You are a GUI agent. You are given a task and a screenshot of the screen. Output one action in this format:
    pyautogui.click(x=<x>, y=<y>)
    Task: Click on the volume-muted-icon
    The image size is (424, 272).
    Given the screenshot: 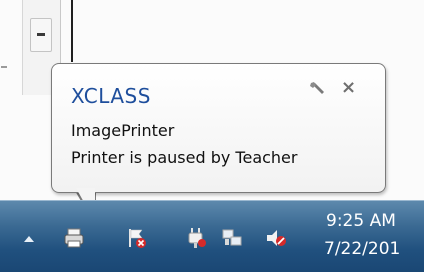 What is the action you would take?
    pyautogui.click(x=276, y=238)
    